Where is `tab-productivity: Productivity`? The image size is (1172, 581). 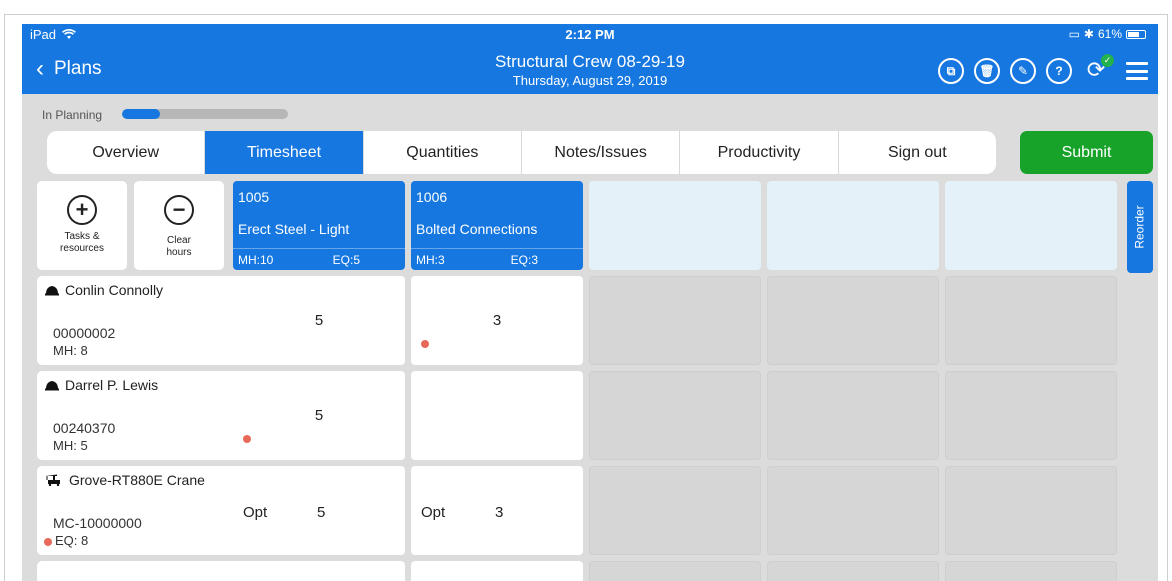 tab-productivity: Productivity is located at coordinates (759, 152).